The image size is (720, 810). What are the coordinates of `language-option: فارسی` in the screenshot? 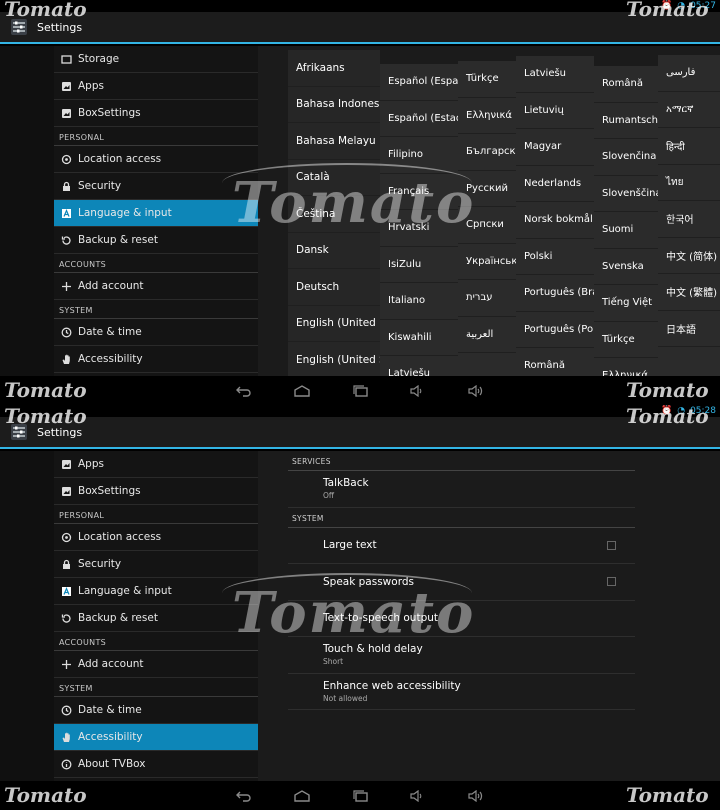 It's located at (689, 73).